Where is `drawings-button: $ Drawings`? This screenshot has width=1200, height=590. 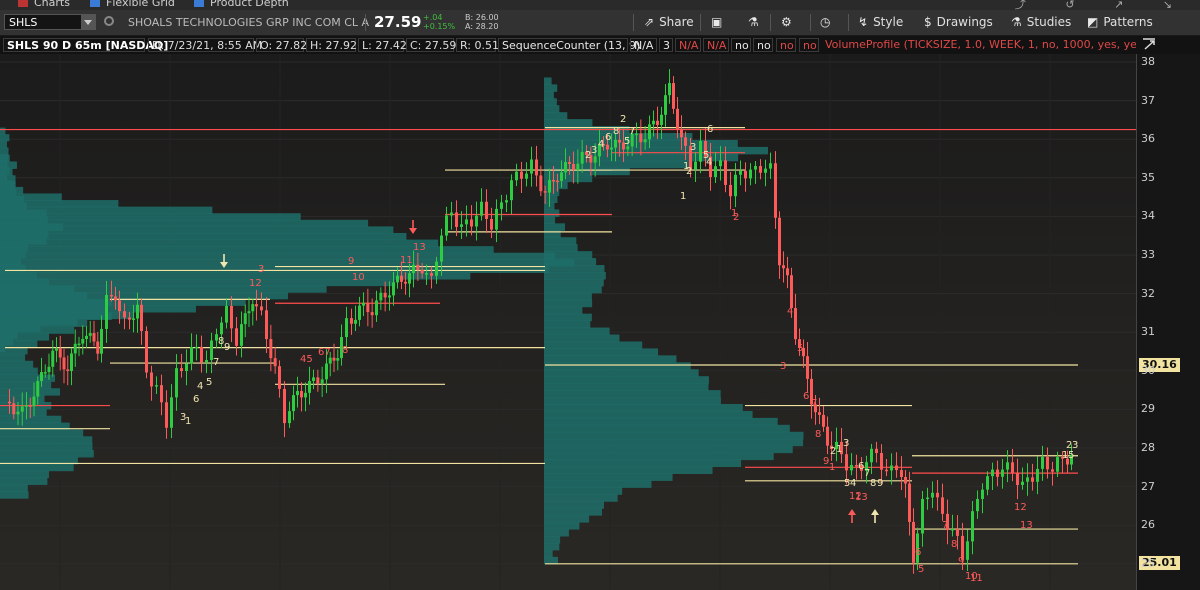 drawings-button: $ Drawings is located at coordinates (958, 22).